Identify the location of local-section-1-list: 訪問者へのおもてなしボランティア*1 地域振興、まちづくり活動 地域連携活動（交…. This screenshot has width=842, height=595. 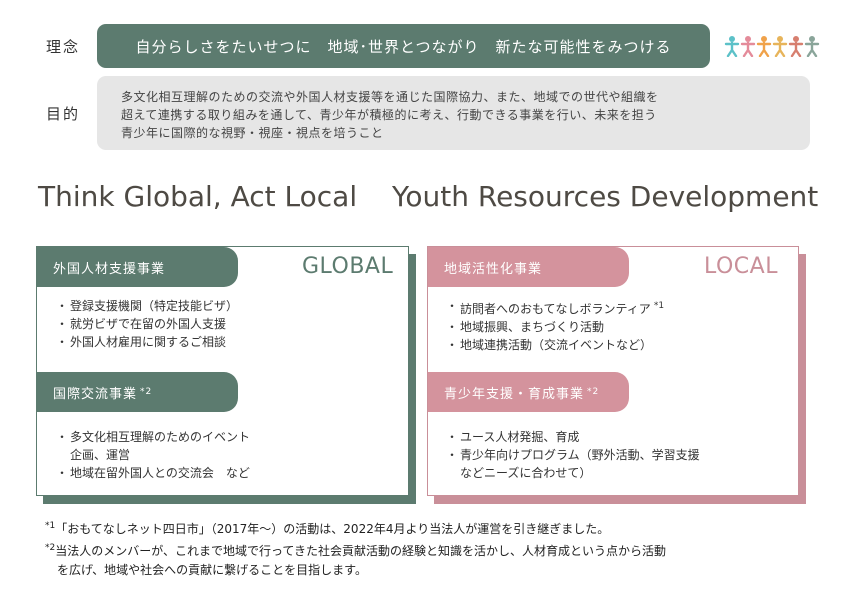
(555, 325).